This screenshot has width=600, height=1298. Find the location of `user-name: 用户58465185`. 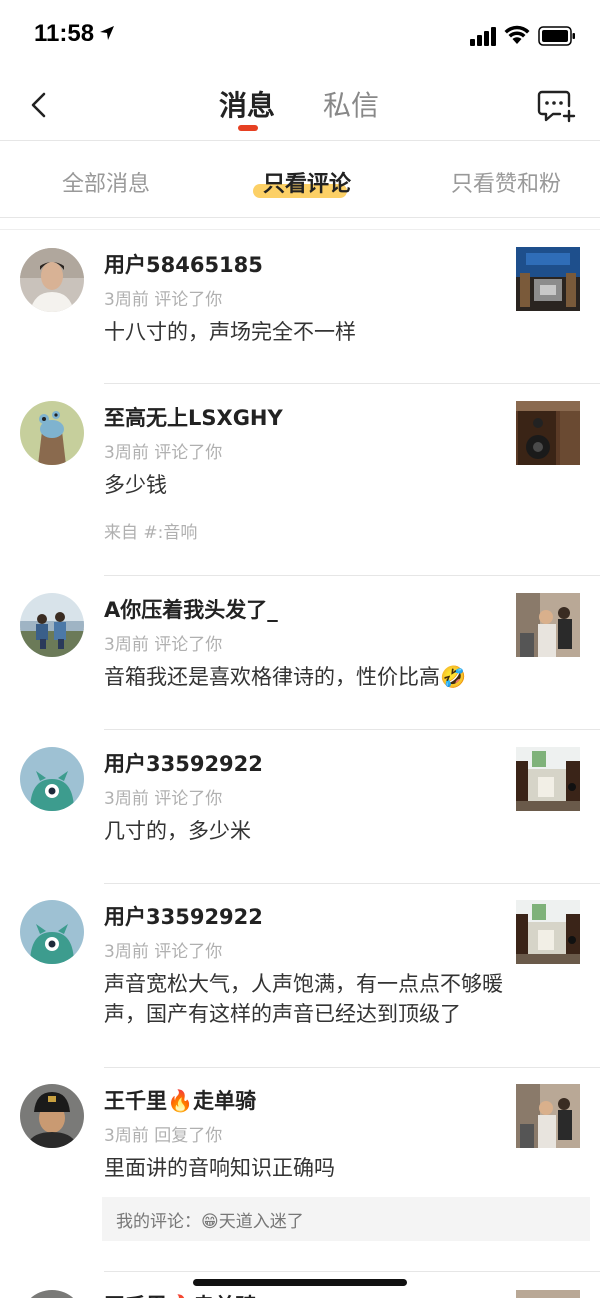

user-name: 用户58465185 is located at coordinates (183, 264).